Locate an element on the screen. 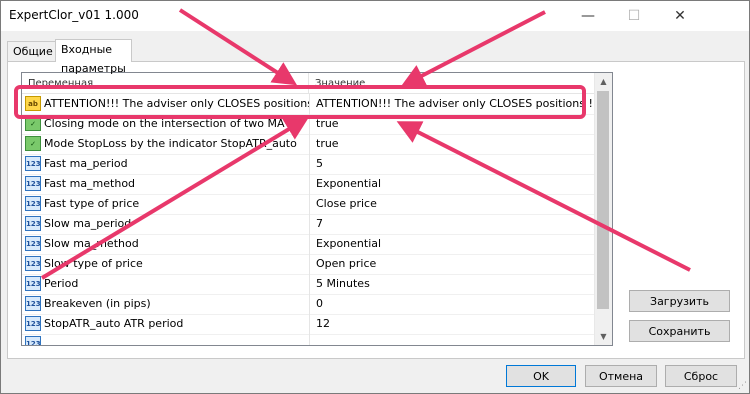 The image size is (750, 394). table-row: 123 Slow ma_method Exponential is located at coordinates (313, 244).